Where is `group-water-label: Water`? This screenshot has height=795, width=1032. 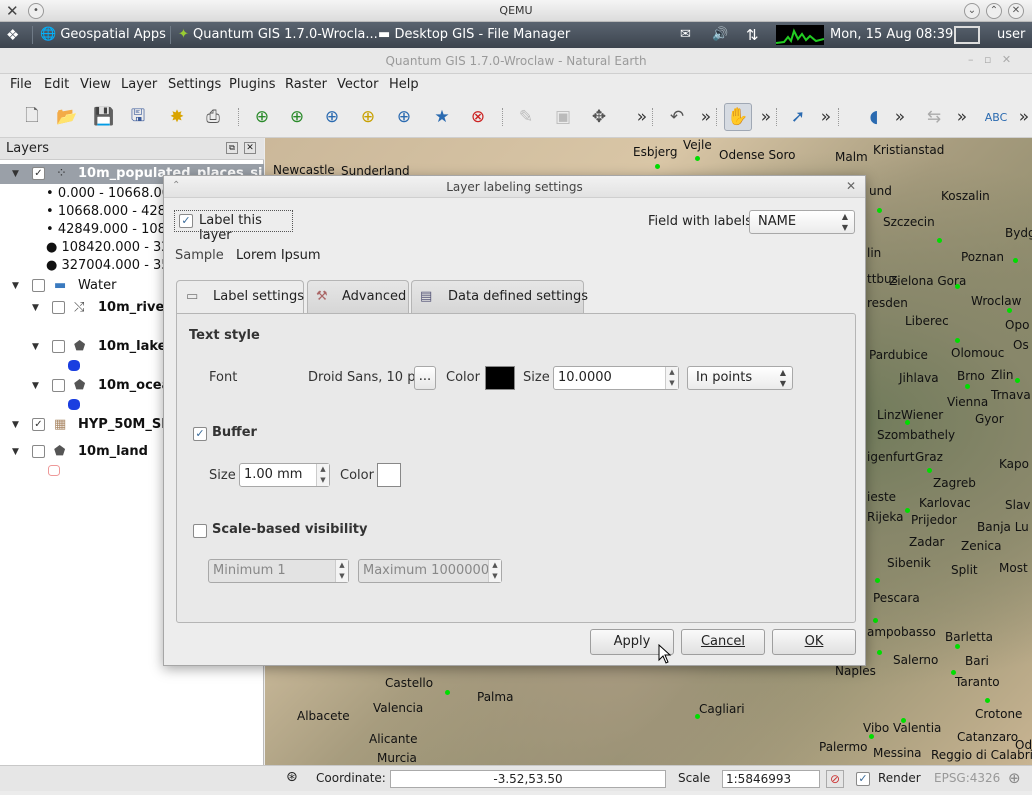 group-water-label: Water is located at coordinates (97, 285).